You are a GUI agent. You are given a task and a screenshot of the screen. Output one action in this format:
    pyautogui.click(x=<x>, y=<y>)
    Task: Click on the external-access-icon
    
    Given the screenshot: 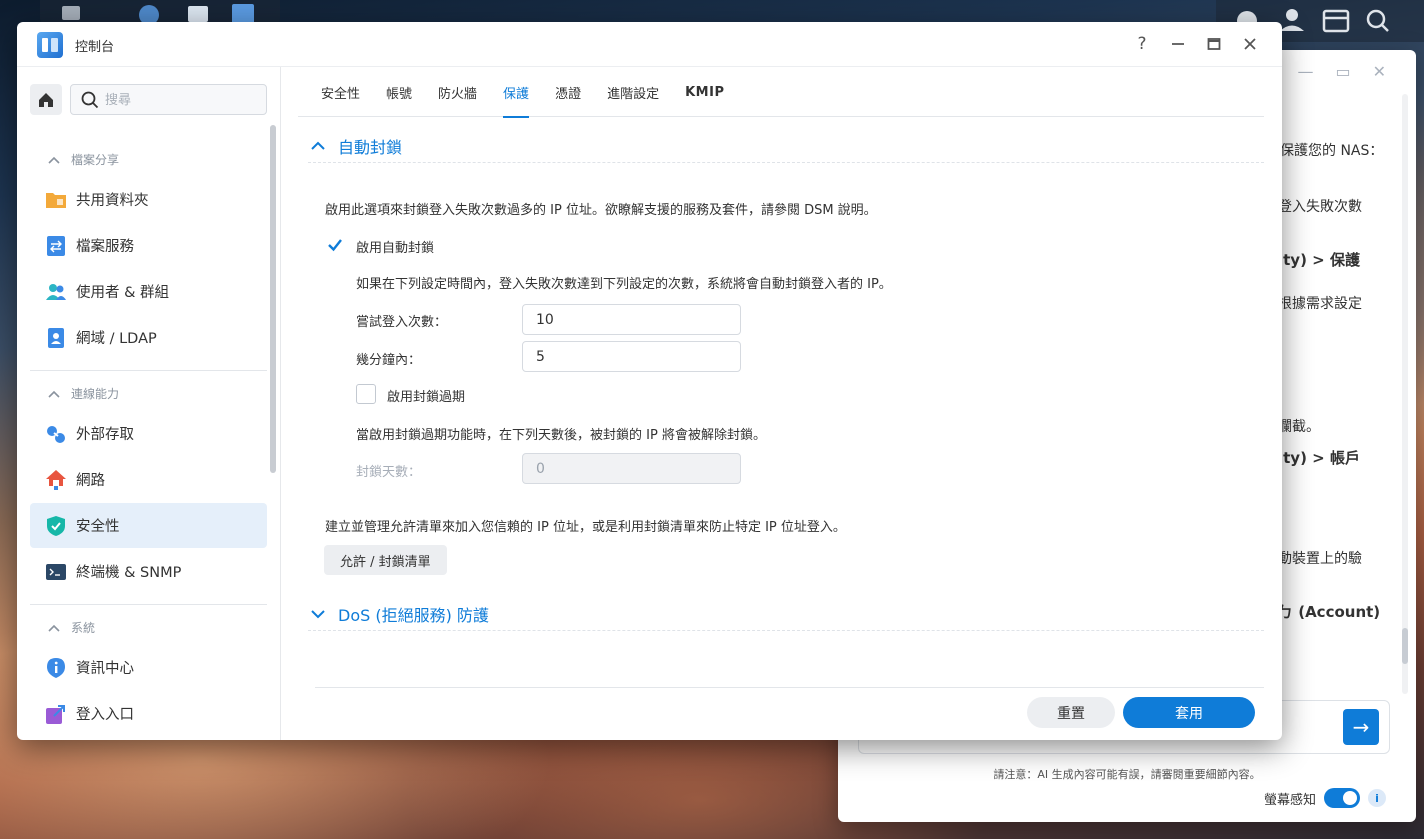 What is the action you would take?
    pyautogui.click(x=56, y=434)
    